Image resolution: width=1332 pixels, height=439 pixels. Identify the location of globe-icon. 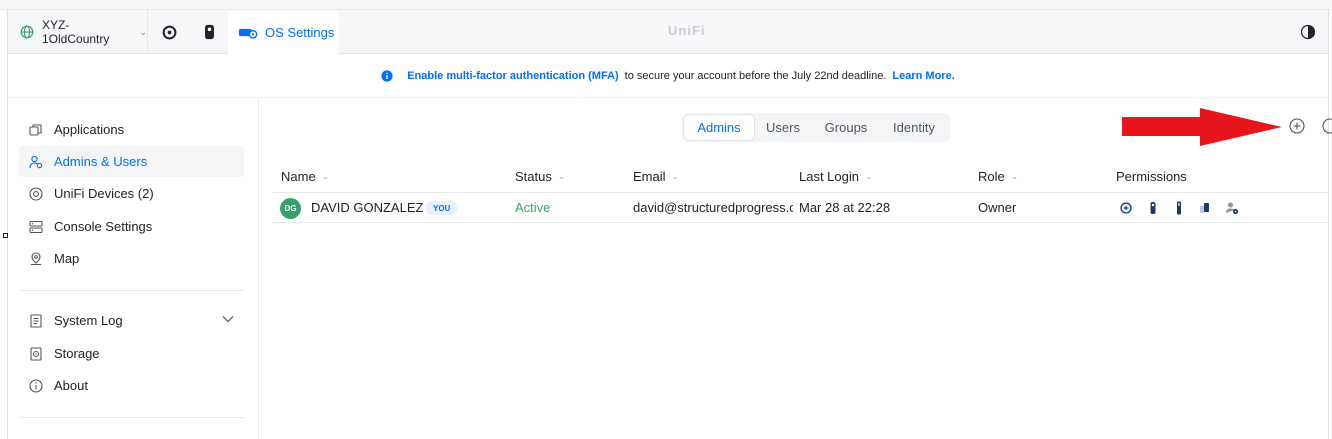
(27, 32).